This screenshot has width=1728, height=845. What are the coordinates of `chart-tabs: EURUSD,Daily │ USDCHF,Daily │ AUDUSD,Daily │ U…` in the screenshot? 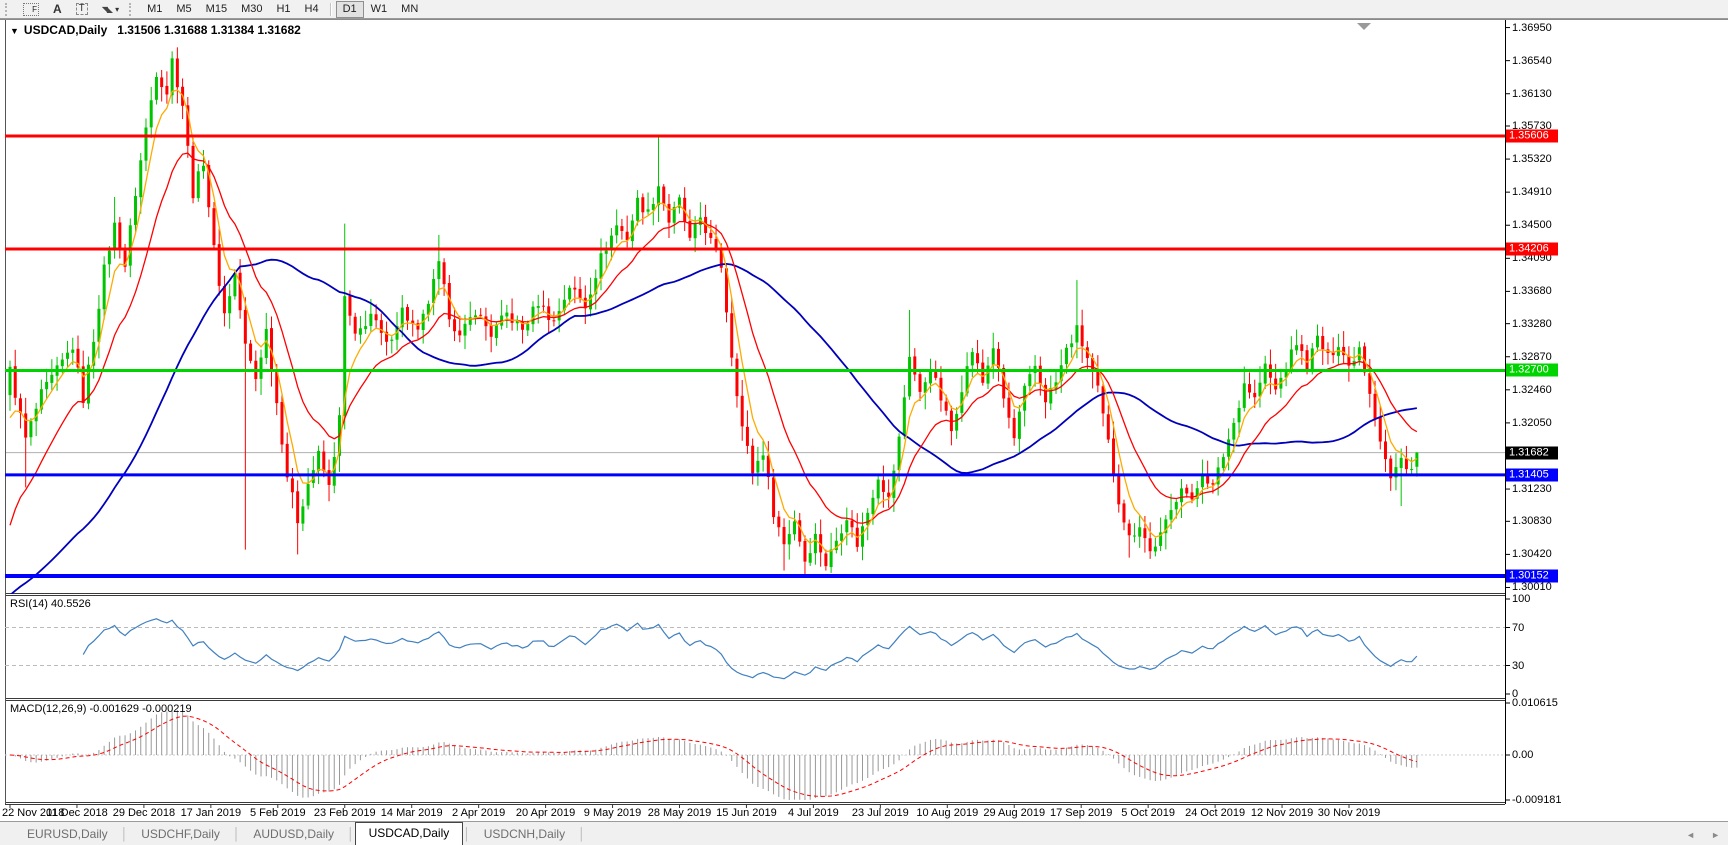 It's located at (300, 833).